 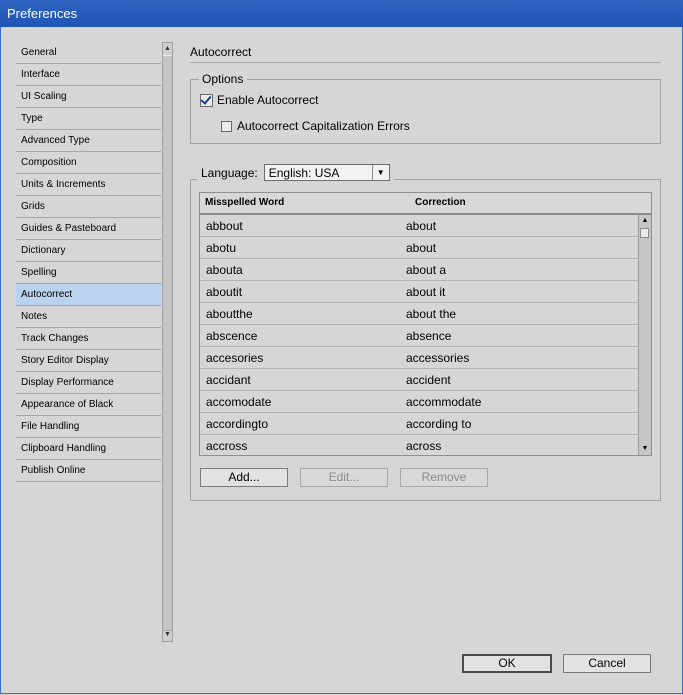 What do you see at coordinates (341, 13) in the screenshot?
I see `title-bar: Preferences` at bounding box center [341, 13].